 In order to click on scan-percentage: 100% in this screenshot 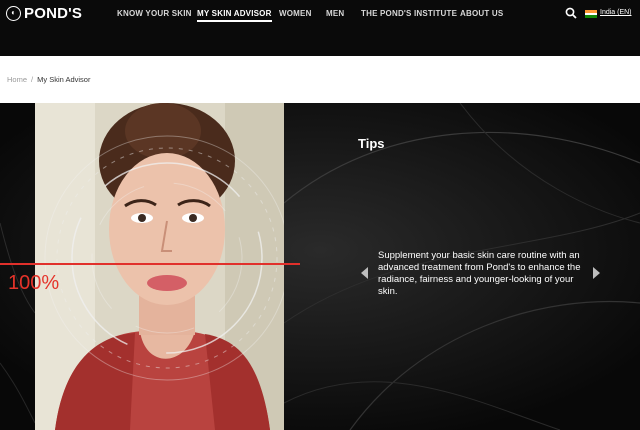, I will do `click(34, 283)`.